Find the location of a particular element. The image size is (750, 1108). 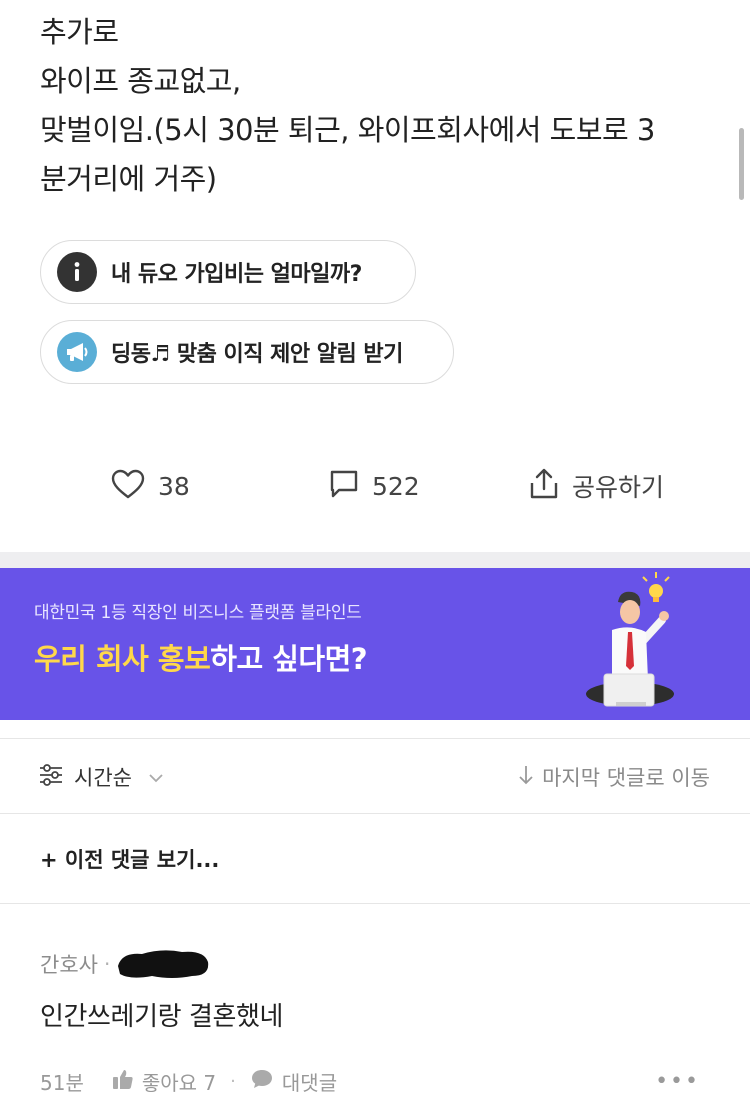

sort-dropdown: 시간순 is located at coordinates (101, 777).